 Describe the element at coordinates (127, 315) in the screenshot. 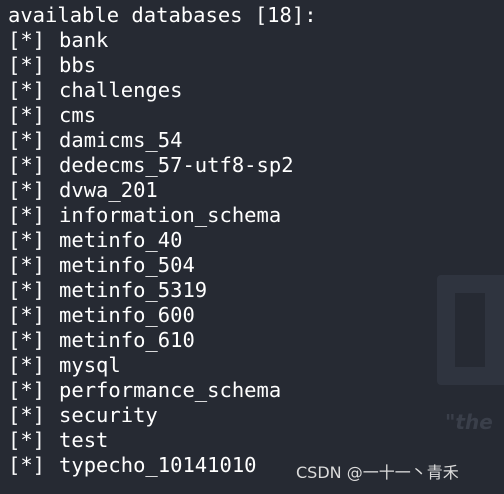

I see `database-name: metinfo_600` at that location.